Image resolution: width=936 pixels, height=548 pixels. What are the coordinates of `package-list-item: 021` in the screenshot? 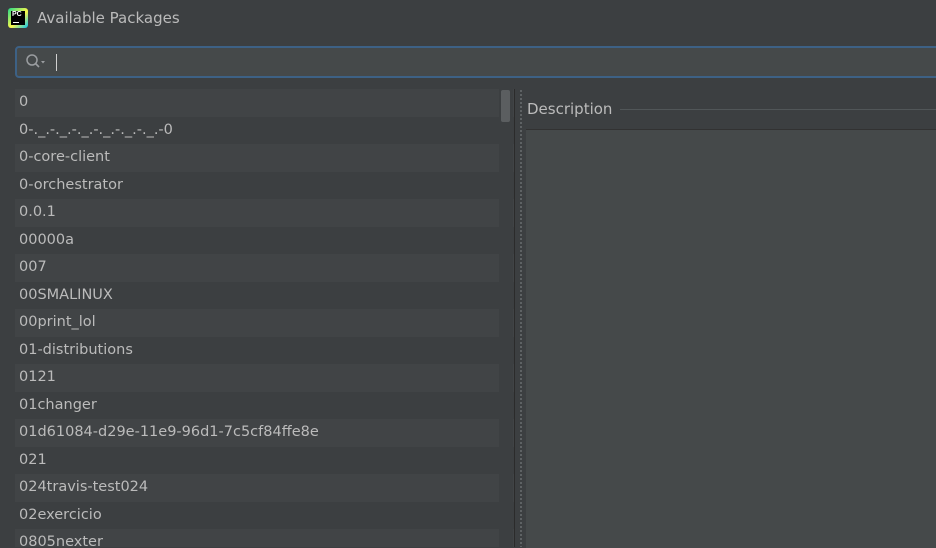 It's located at (264, 460).